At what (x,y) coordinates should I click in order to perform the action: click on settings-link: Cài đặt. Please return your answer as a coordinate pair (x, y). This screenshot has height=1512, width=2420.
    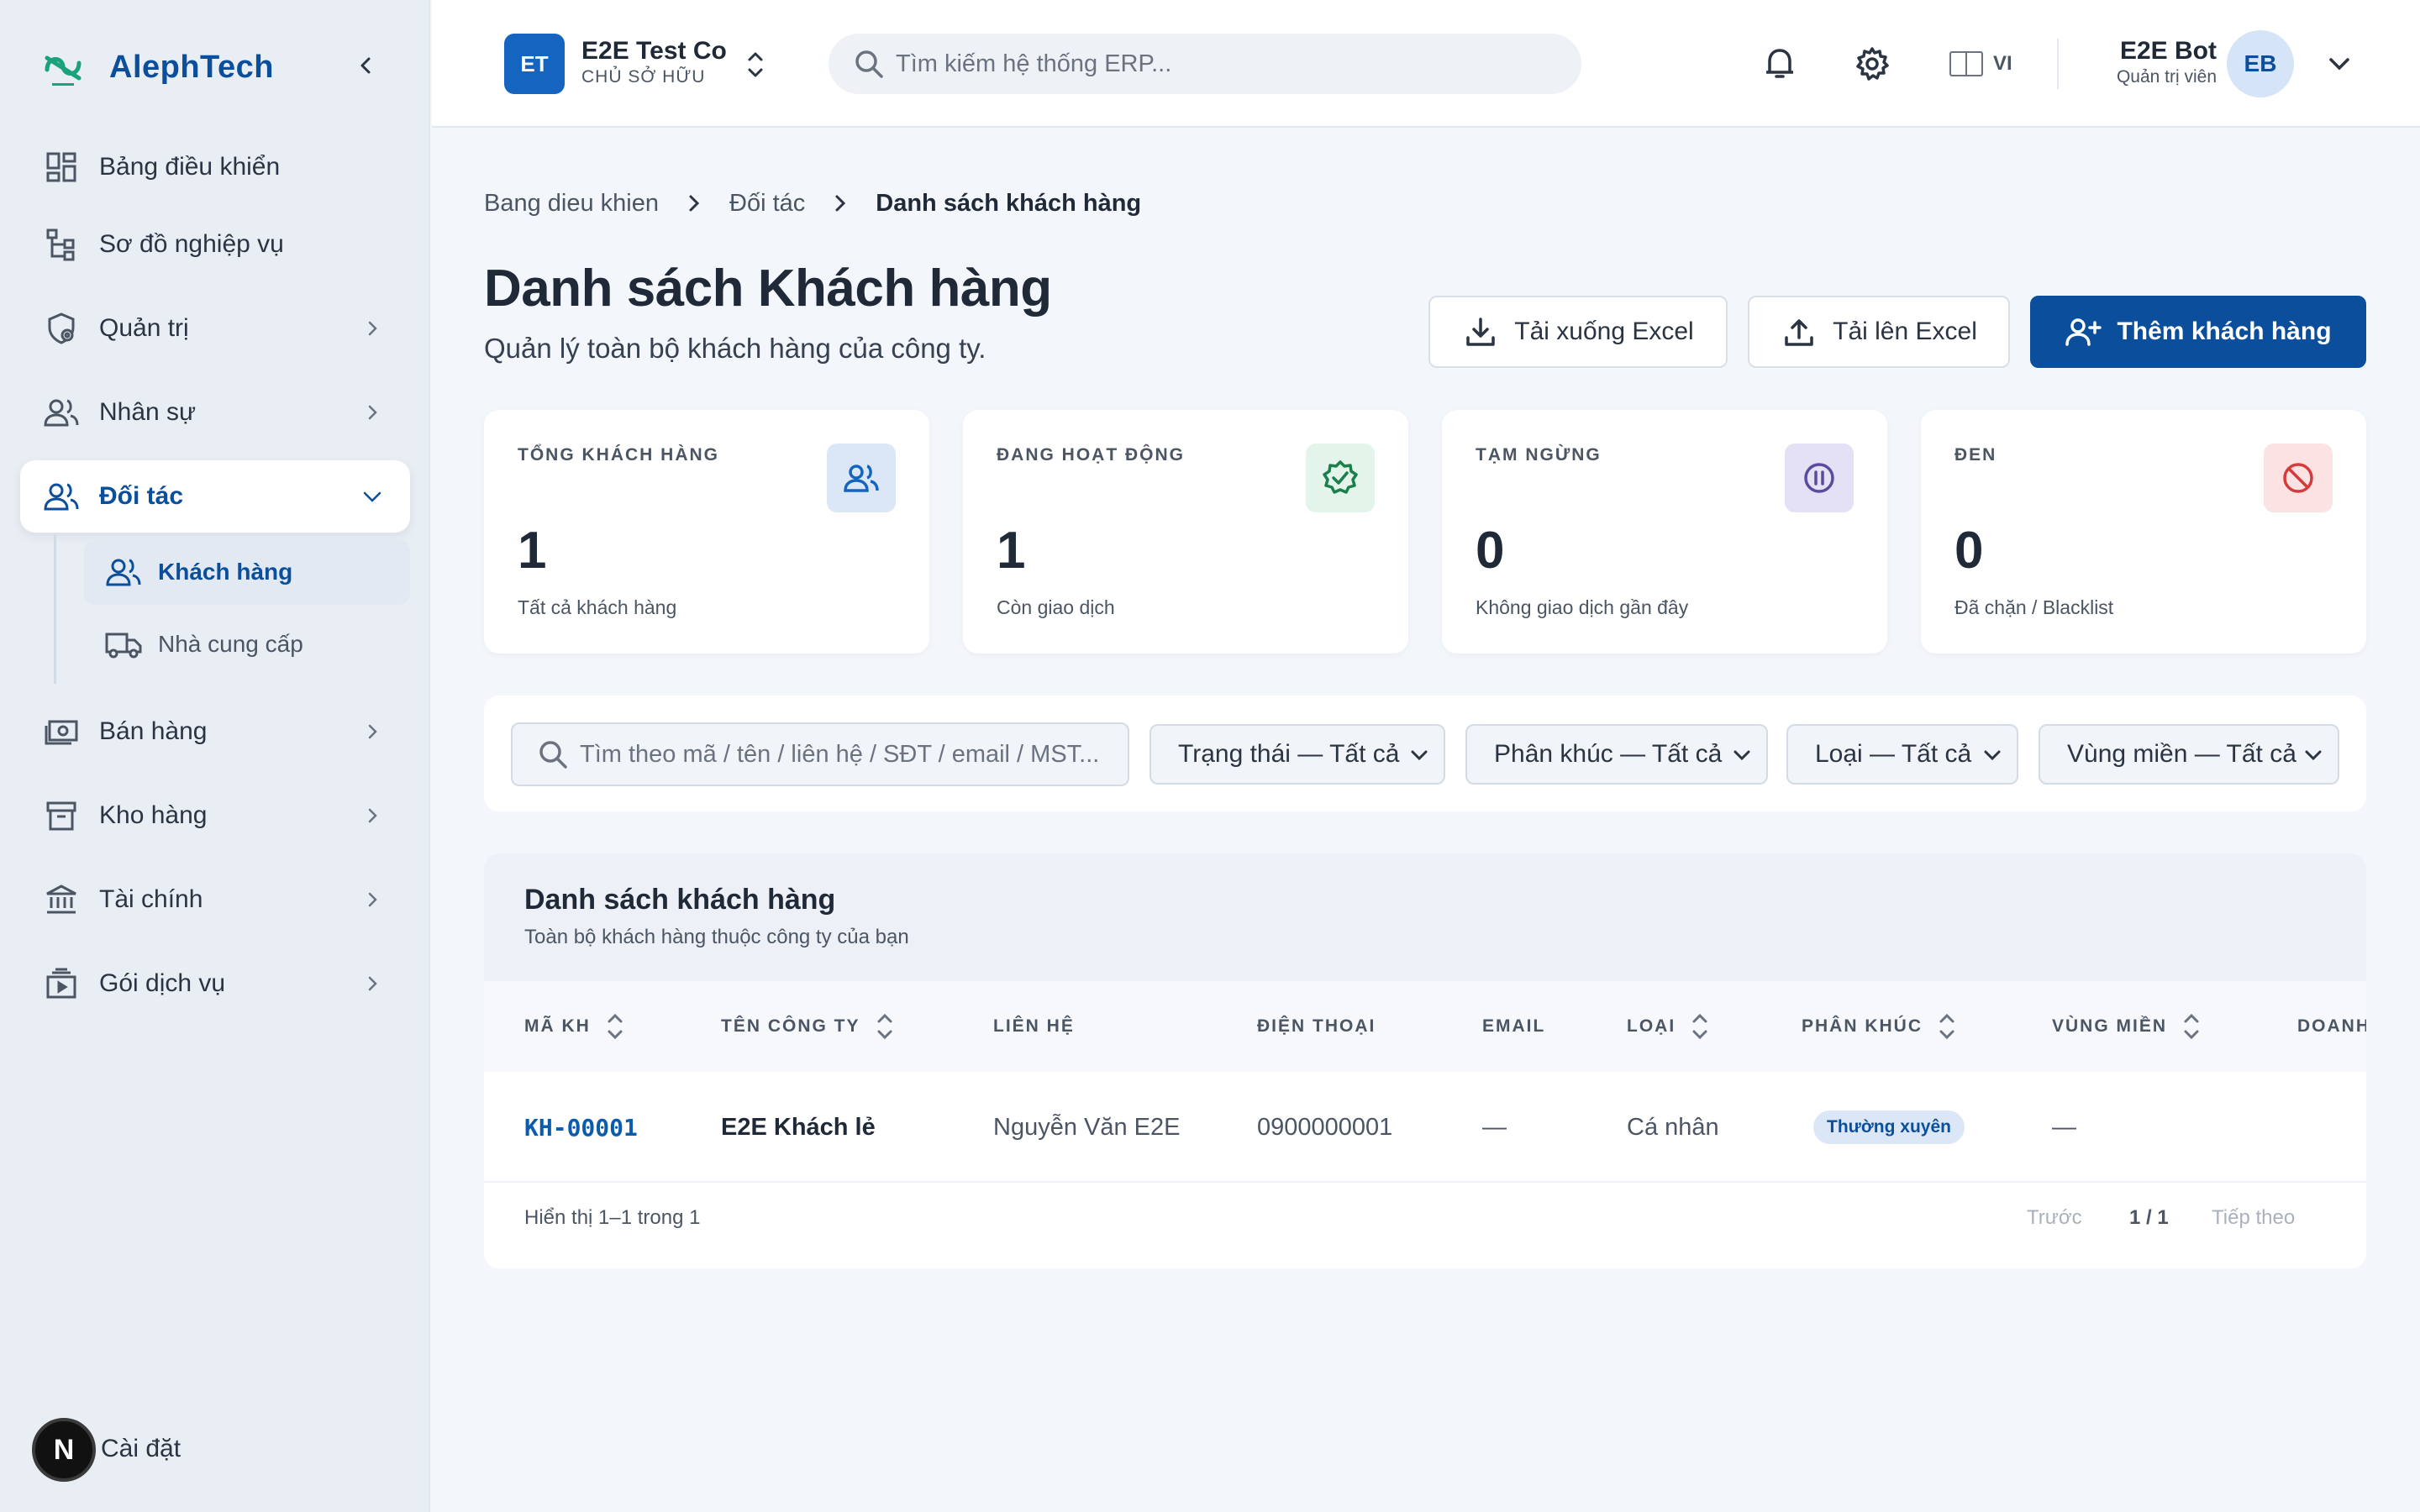
    Looking at the image, I should click on (141, 1449).